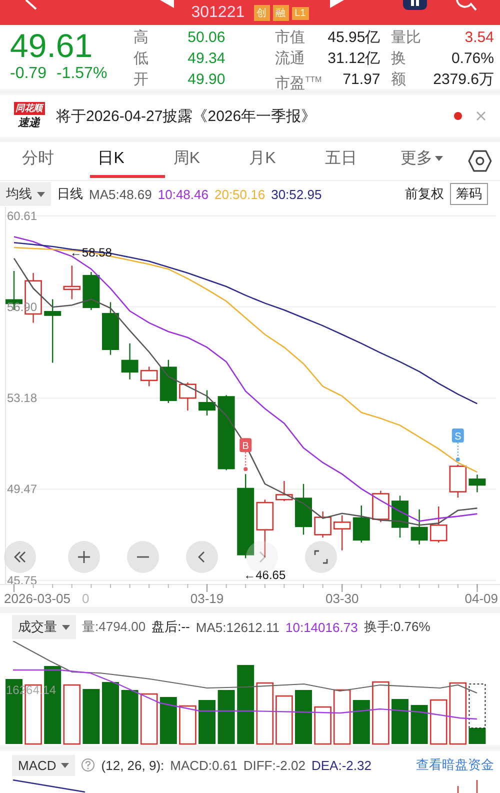 The height and width of the screenshot is (793, 500). Describe the element at coordinates (341, 765) in the screenshot. I see `macd-reading: DEA:-2.32` at that location.